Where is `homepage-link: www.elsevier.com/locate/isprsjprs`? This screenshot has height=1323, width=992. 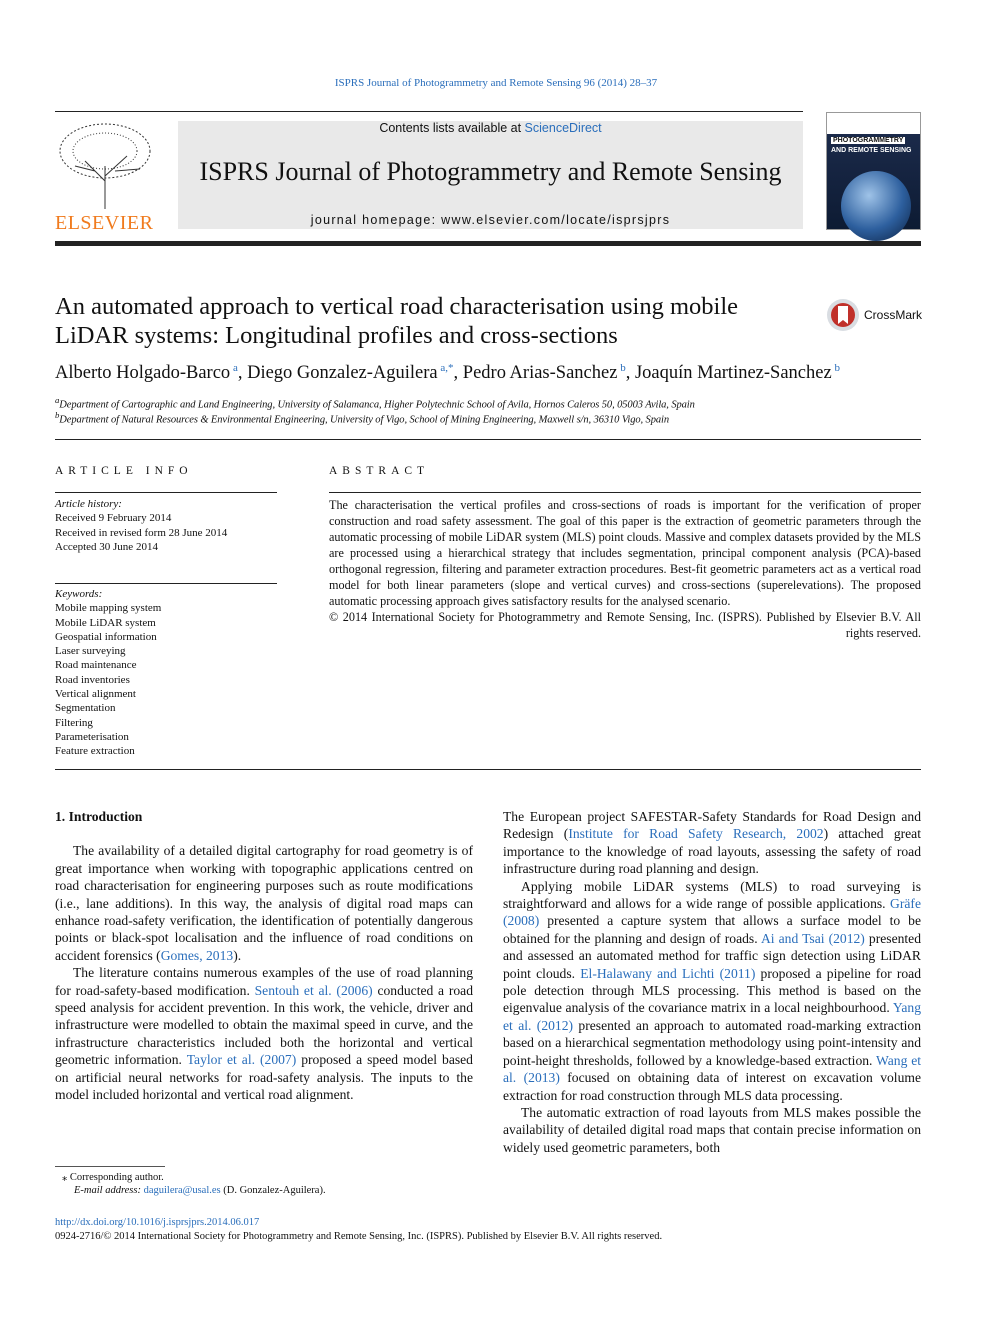
homepage-link: www.elsevier.com/locate/isprsjprs is located at coordinates (555, 220).